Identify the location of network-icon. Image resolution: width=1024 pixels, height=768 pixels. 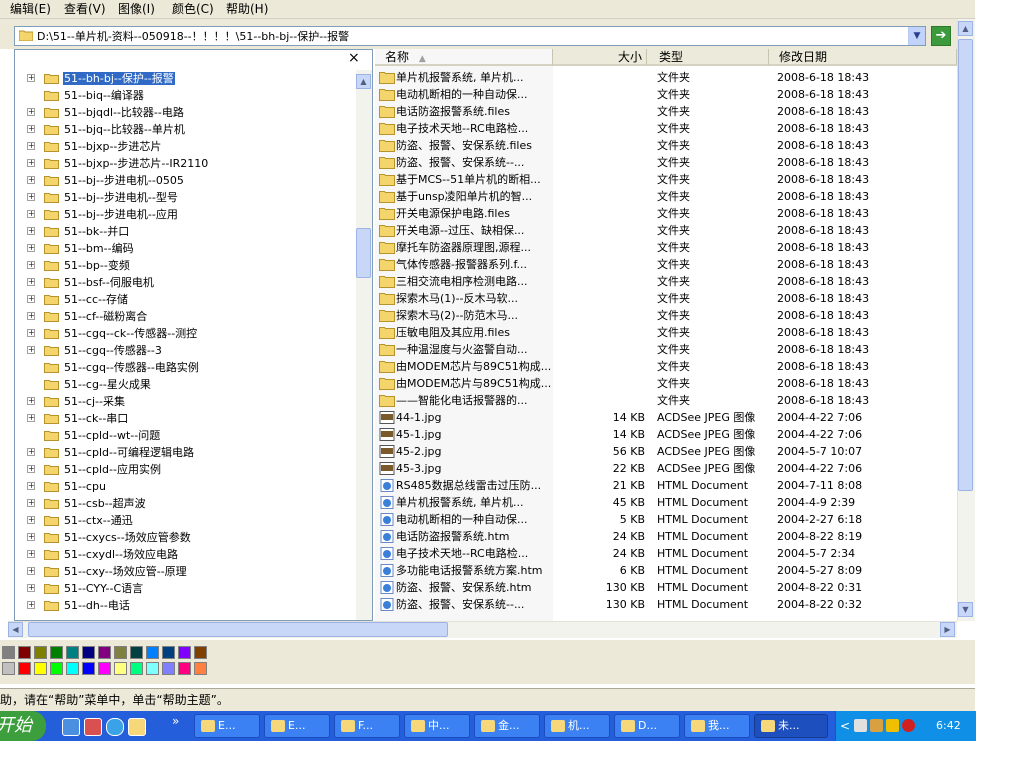
(860, 725).